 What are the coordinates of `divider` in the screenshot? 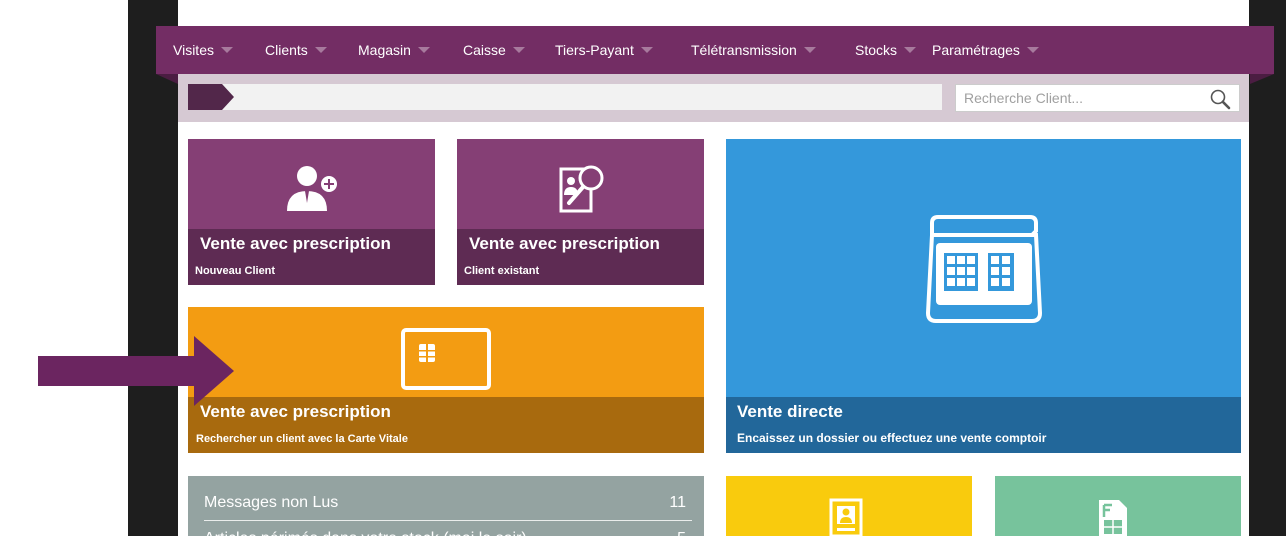 It's located at (448, 520).